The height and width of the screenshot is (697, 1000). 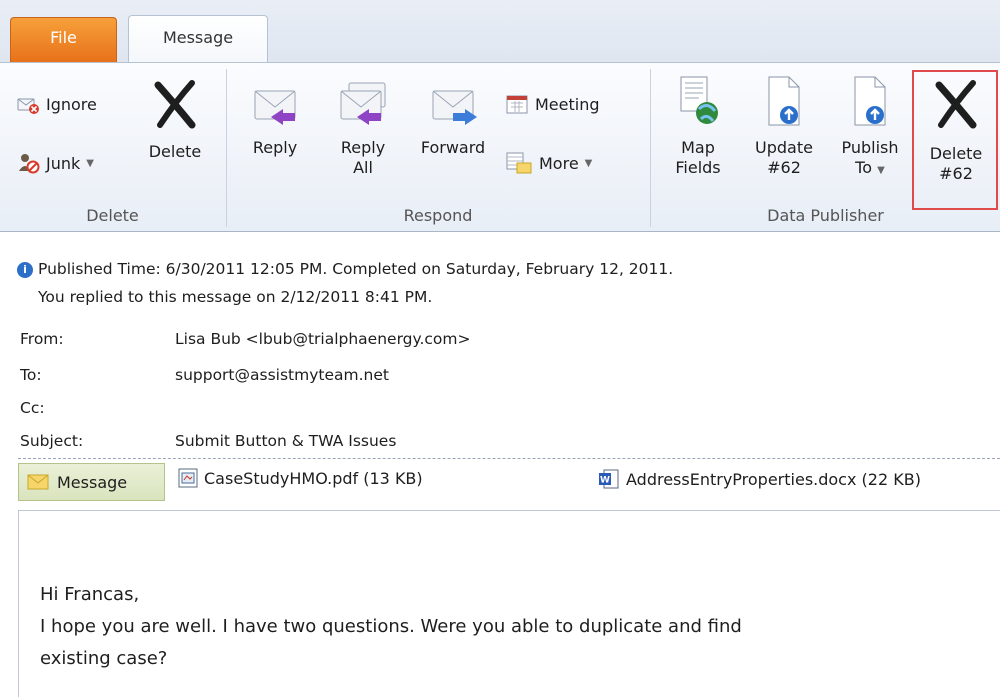 I want to click on group-label-respond: Respond, so click(x=438, y=215).